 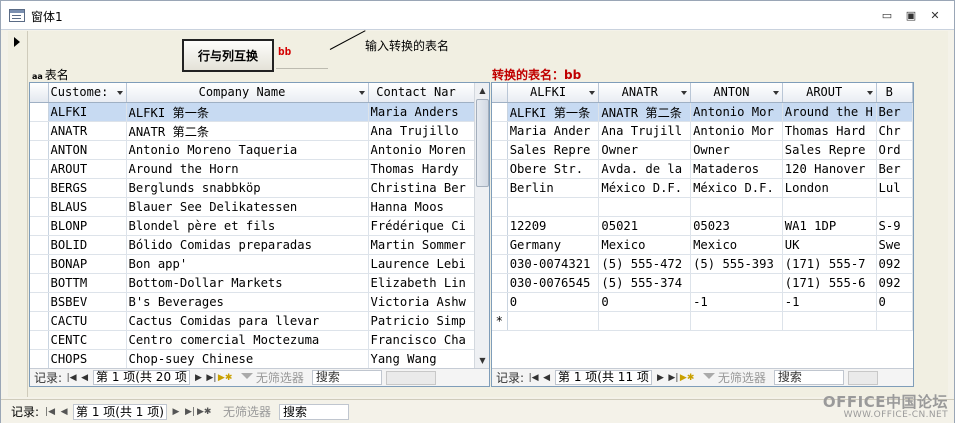 I want to click on cell: (171) 555-7, so click(x=829, y=264).